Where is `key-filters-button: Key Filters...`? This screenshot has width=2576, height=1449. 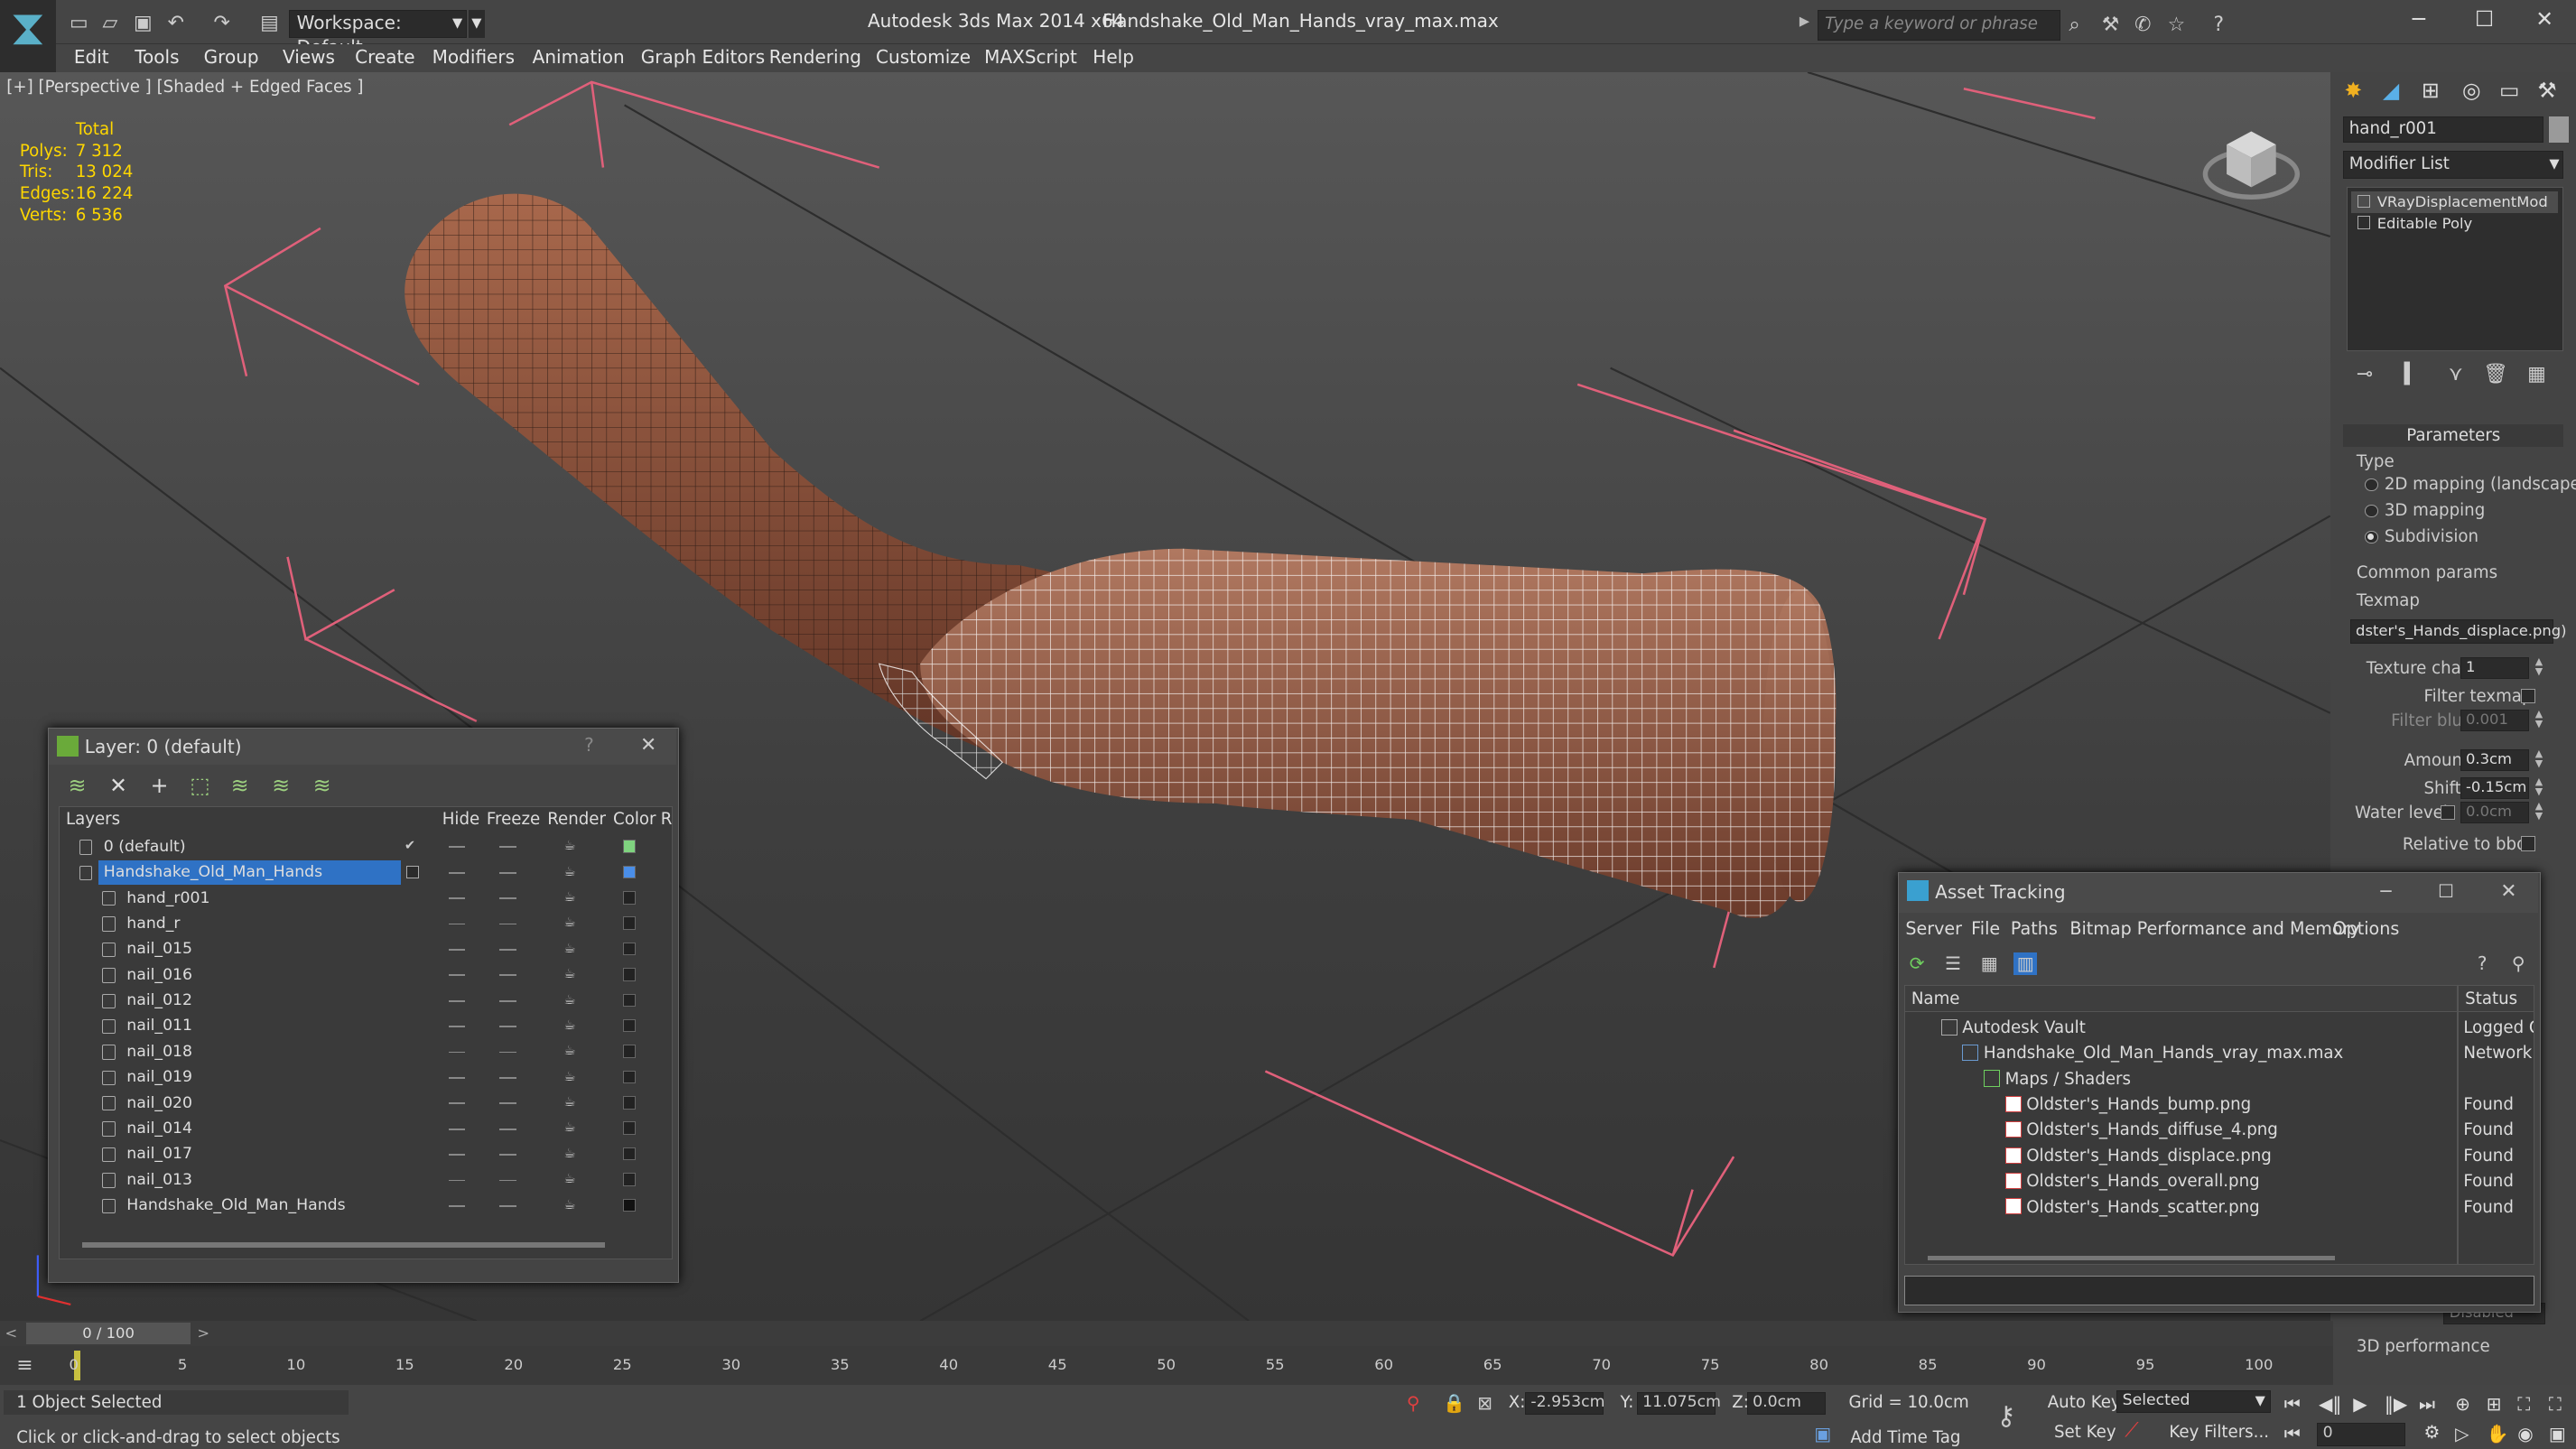 key-filters-button: Key Filters... is located at coordinates (2219, 1432).